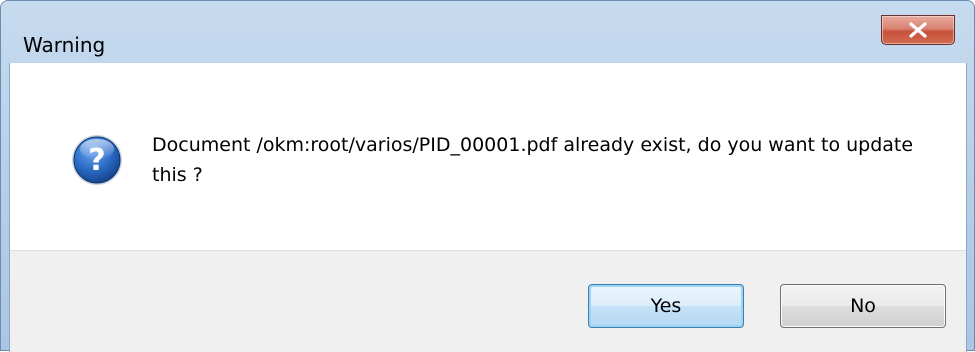 The width and height of the screenshot is (975, 352). I want to click on dialog-title: Warning, so click(64, 45).